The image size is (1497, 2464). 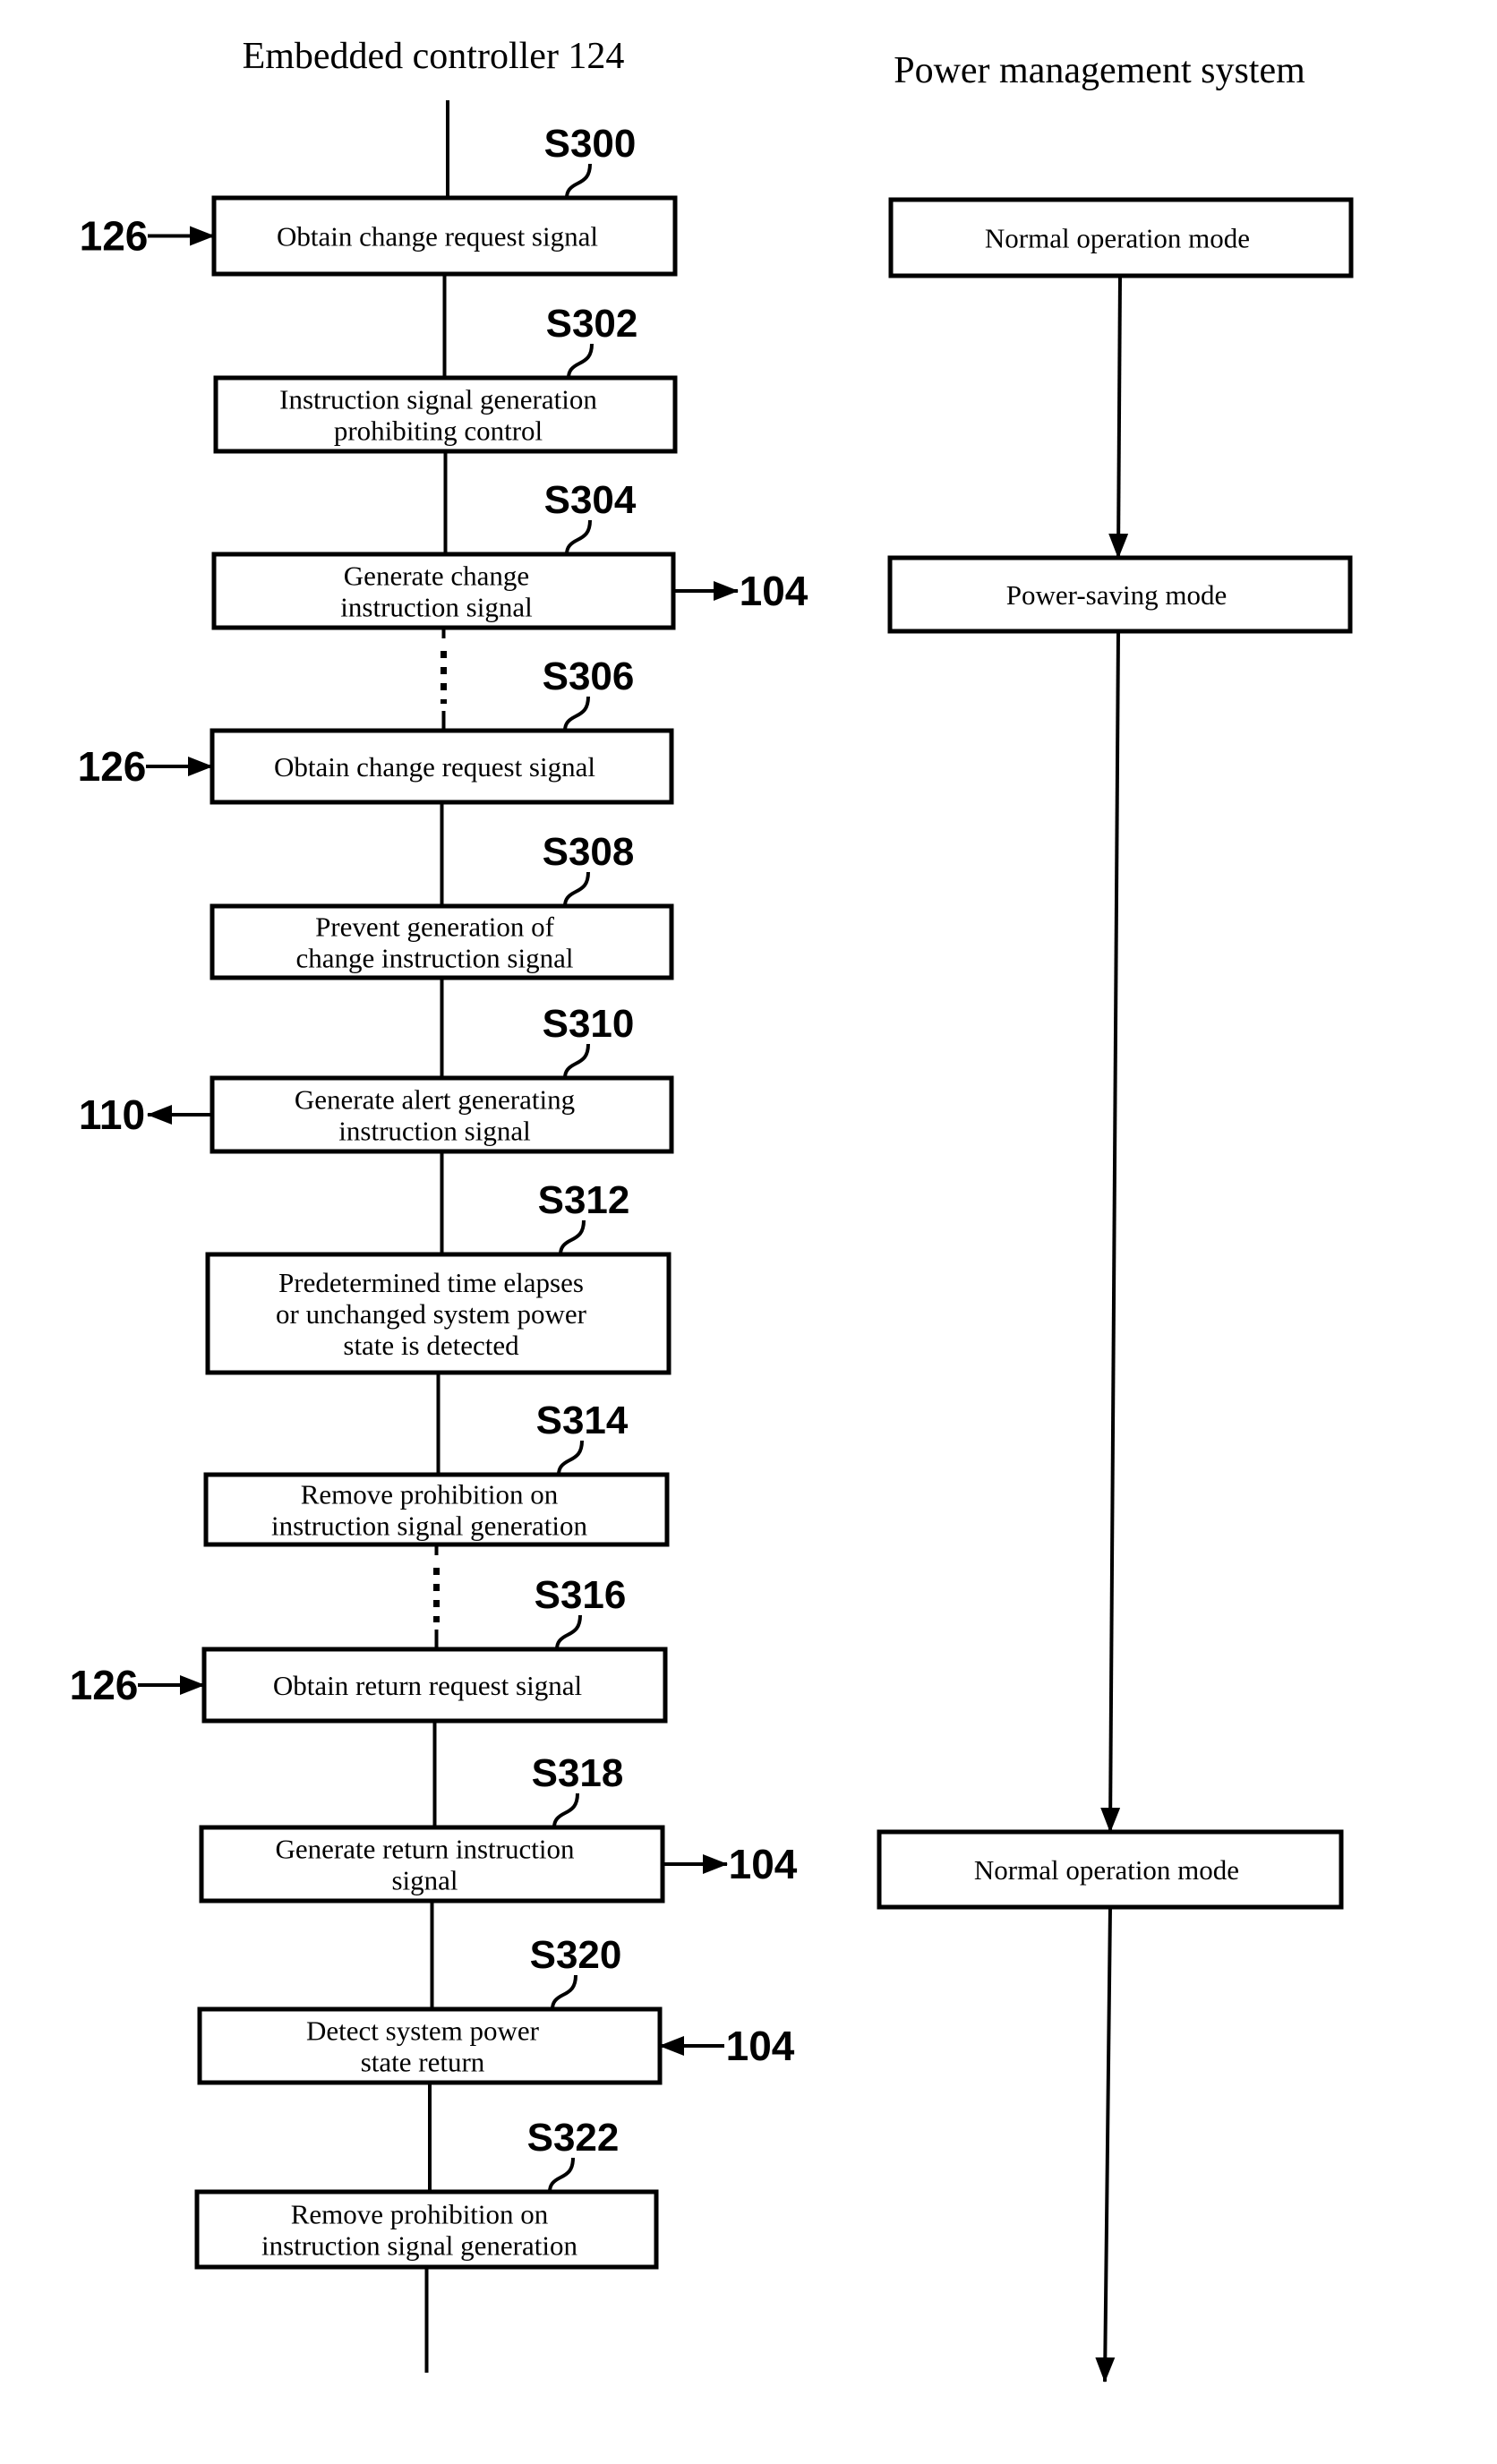 I want to click on step-text: Instruction signal generation, so click(x=438, y=399).